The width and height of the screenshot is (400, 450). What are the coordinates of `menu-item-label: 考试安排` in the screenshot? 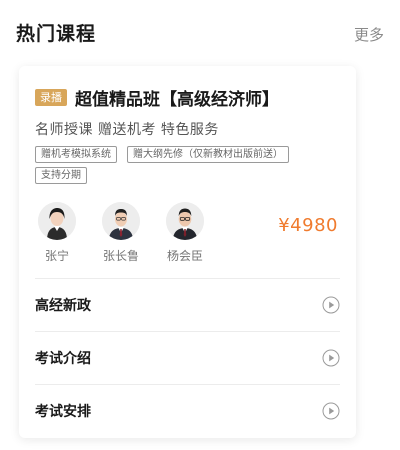 It's located at (63, 412).